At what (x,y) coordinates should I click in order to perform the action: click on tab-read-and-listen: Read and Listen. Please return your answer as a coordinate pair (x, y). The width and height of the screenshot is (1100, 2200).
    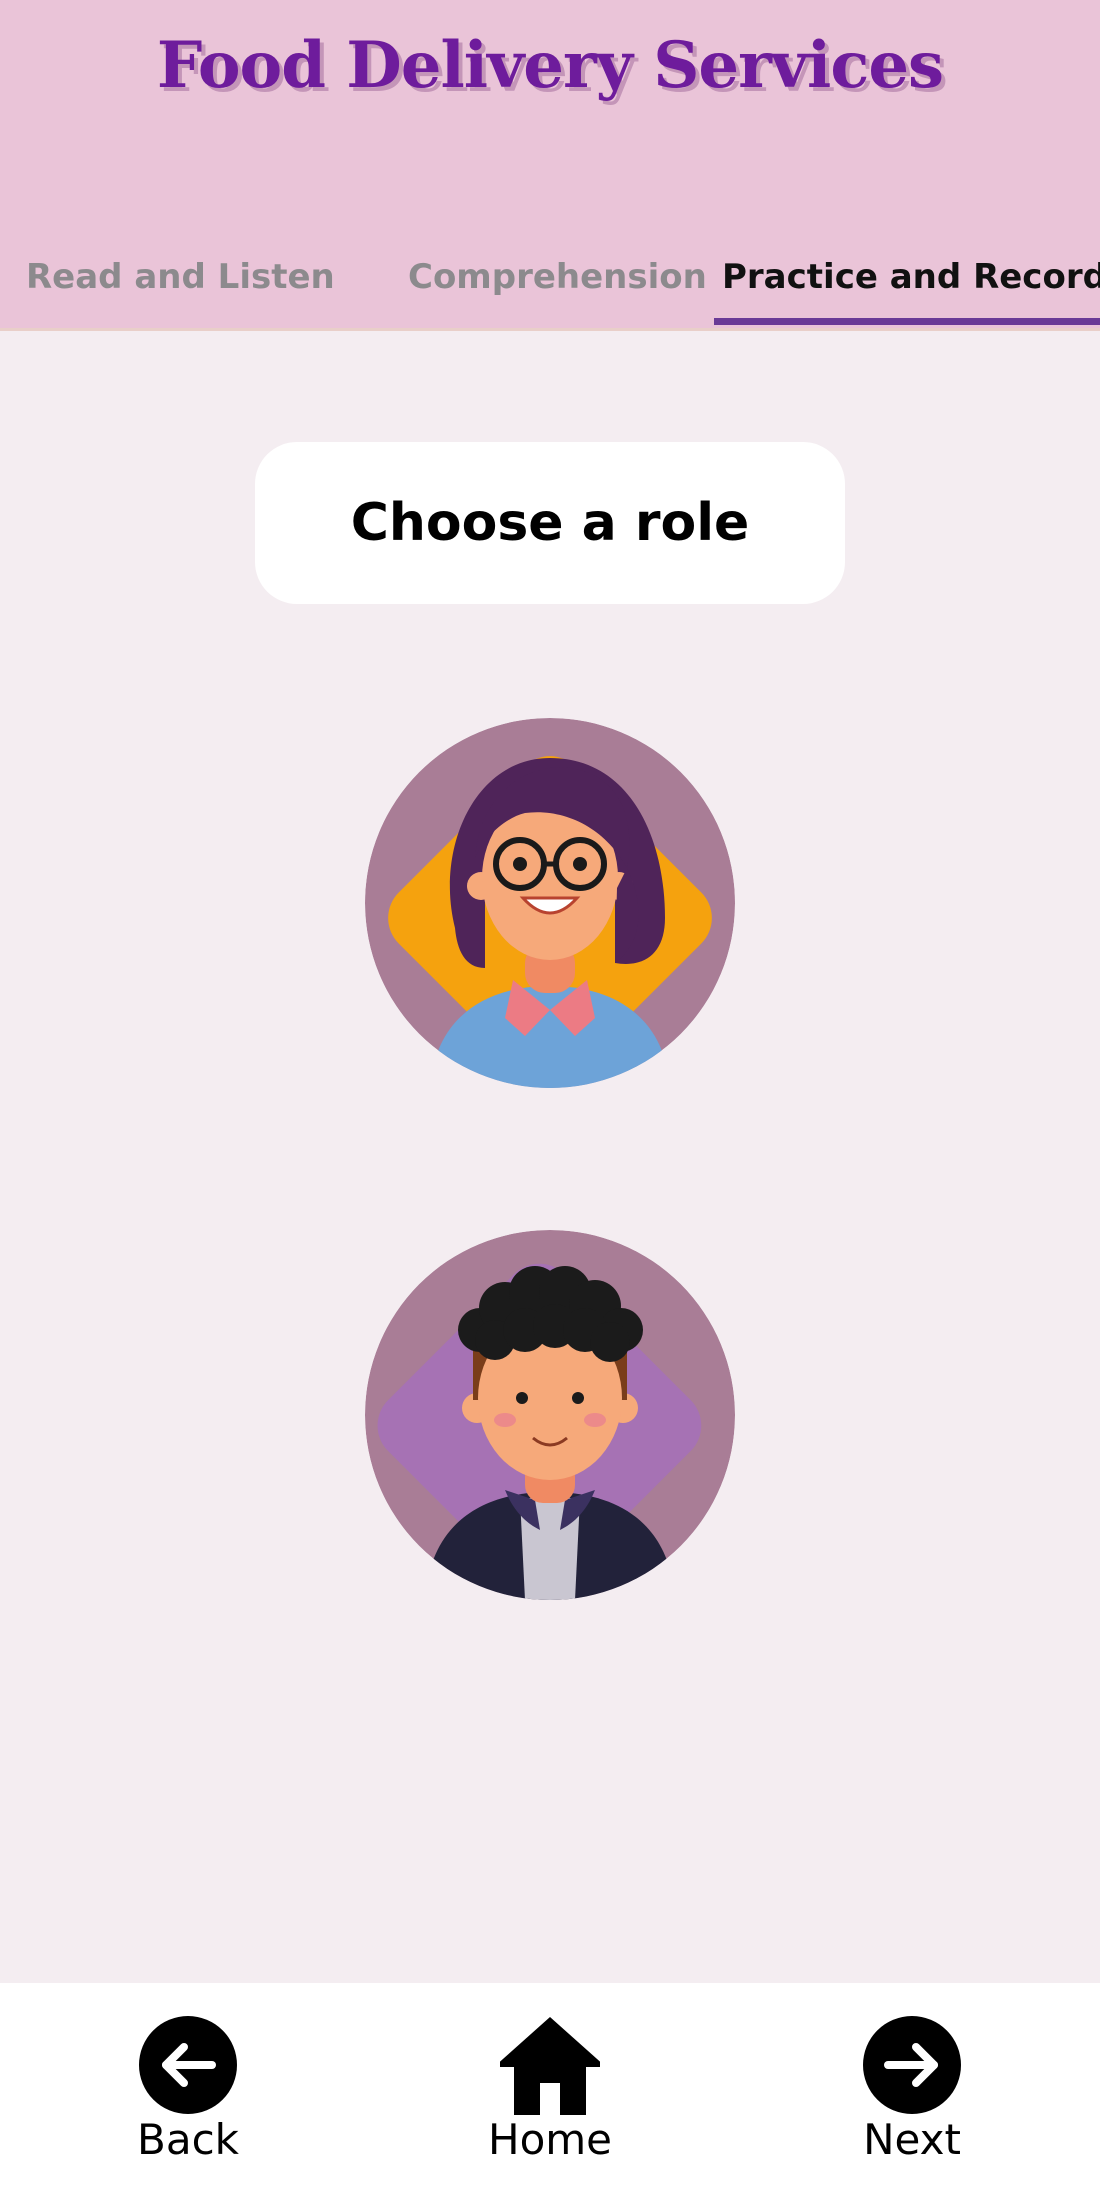
    Looking at the image, I should click on (180, 277).